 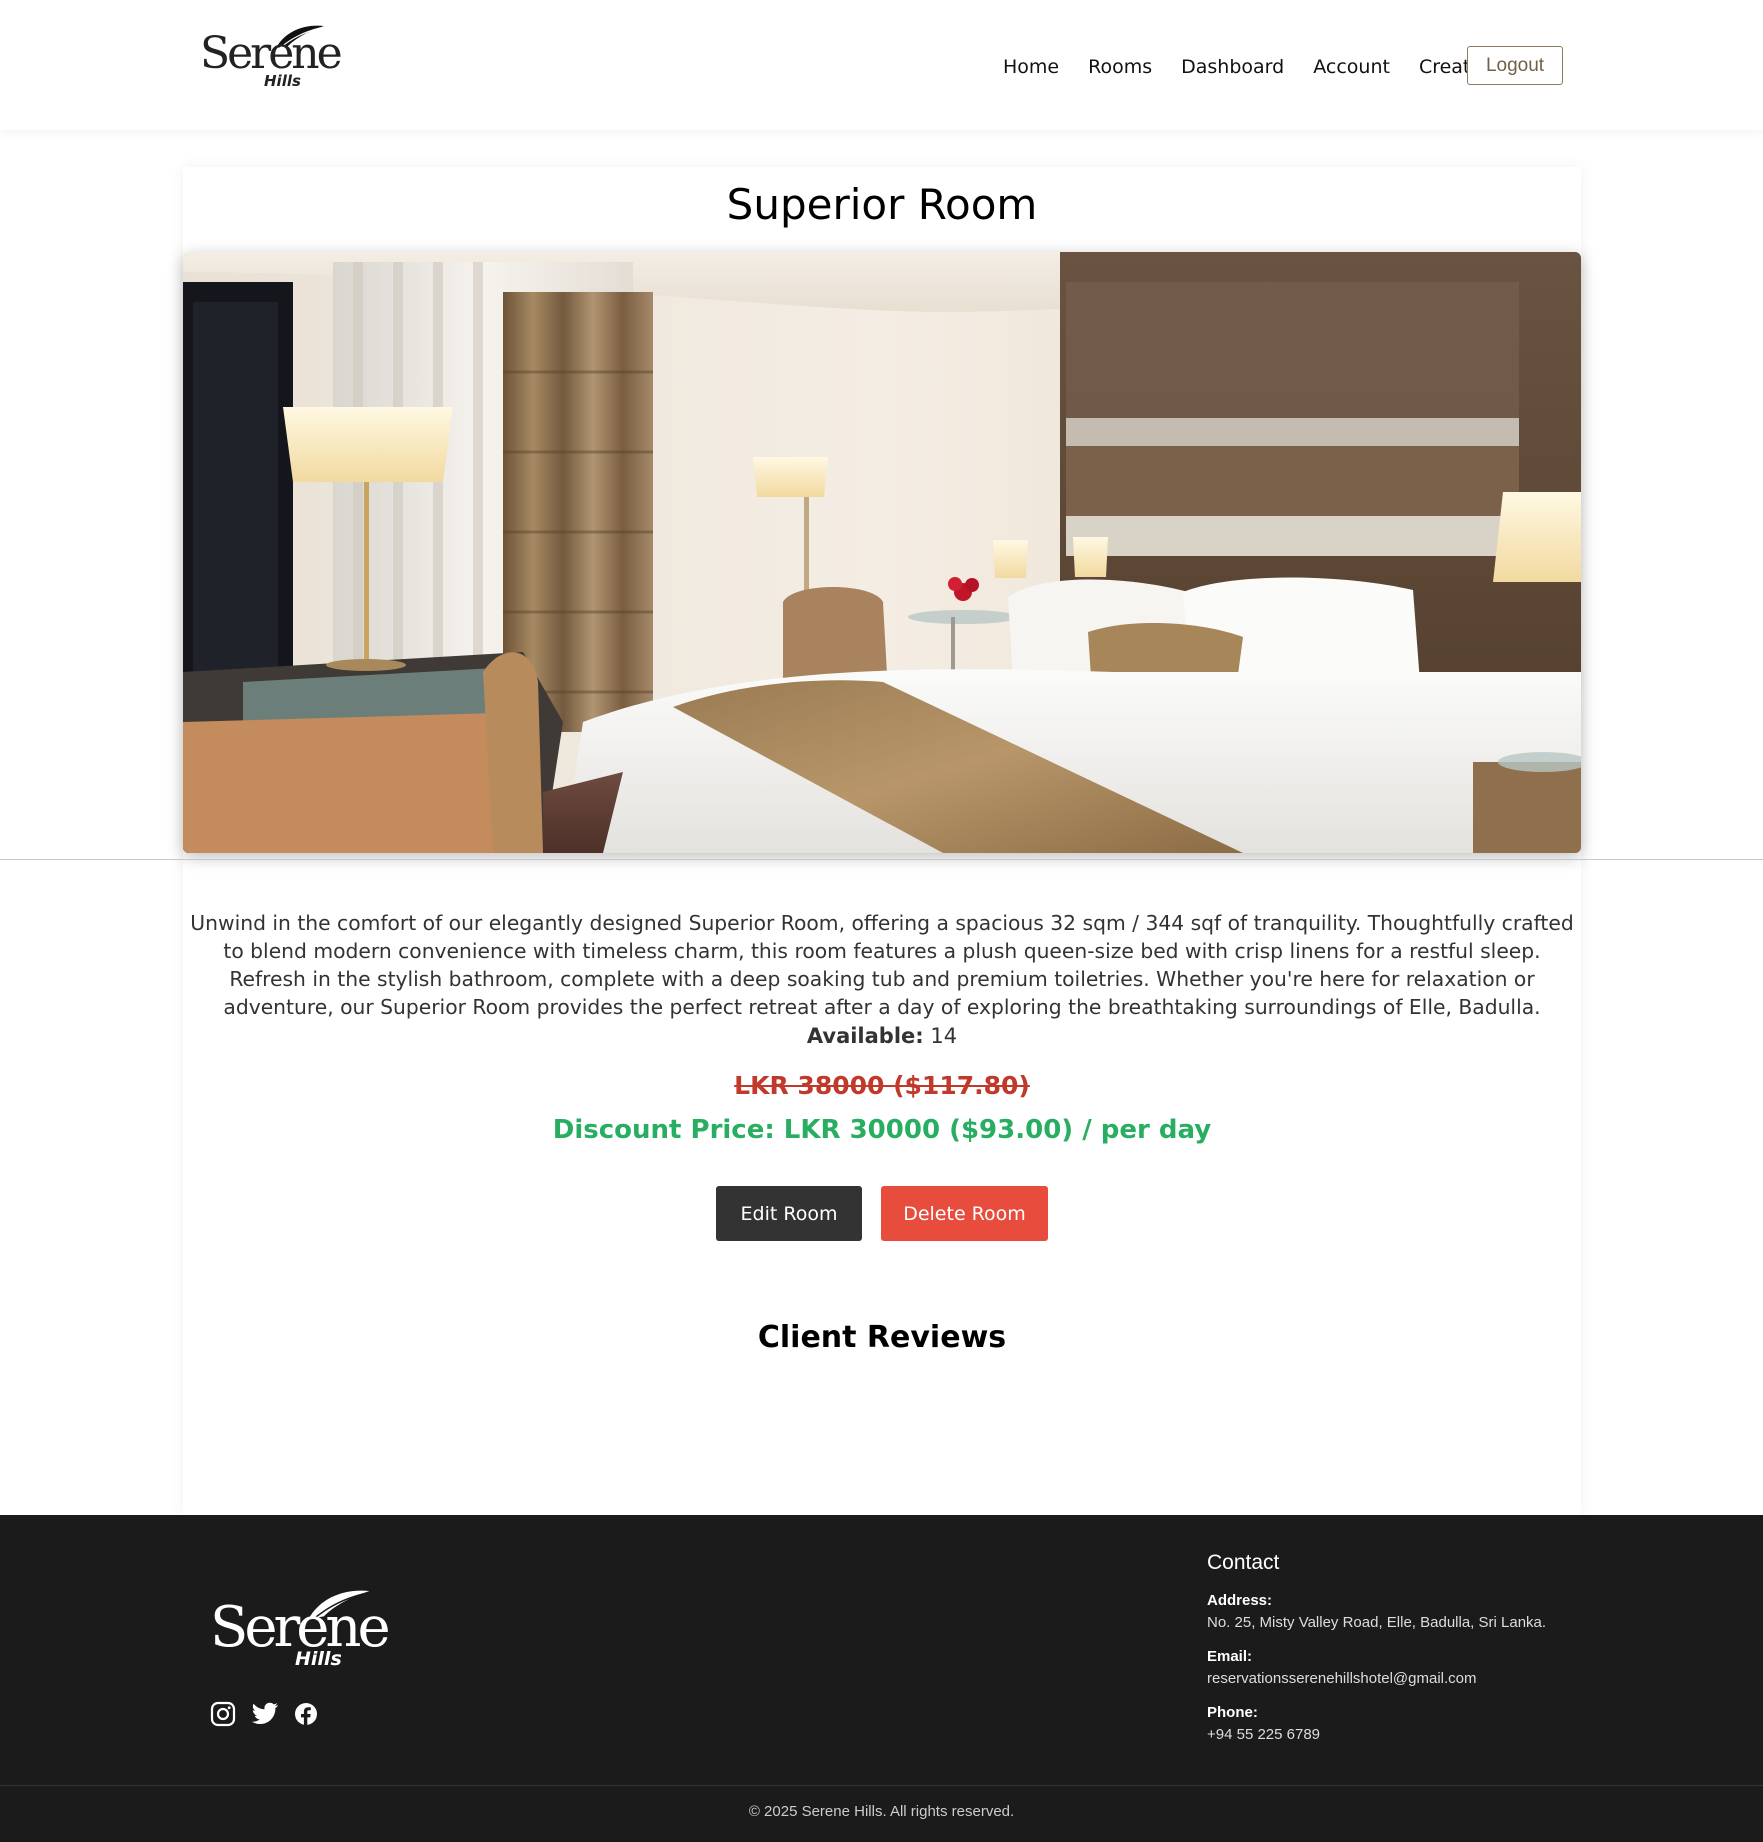 I want to click on main-nav: Home Rooms Dashboard Account Create, so click(x=1242, y=67).